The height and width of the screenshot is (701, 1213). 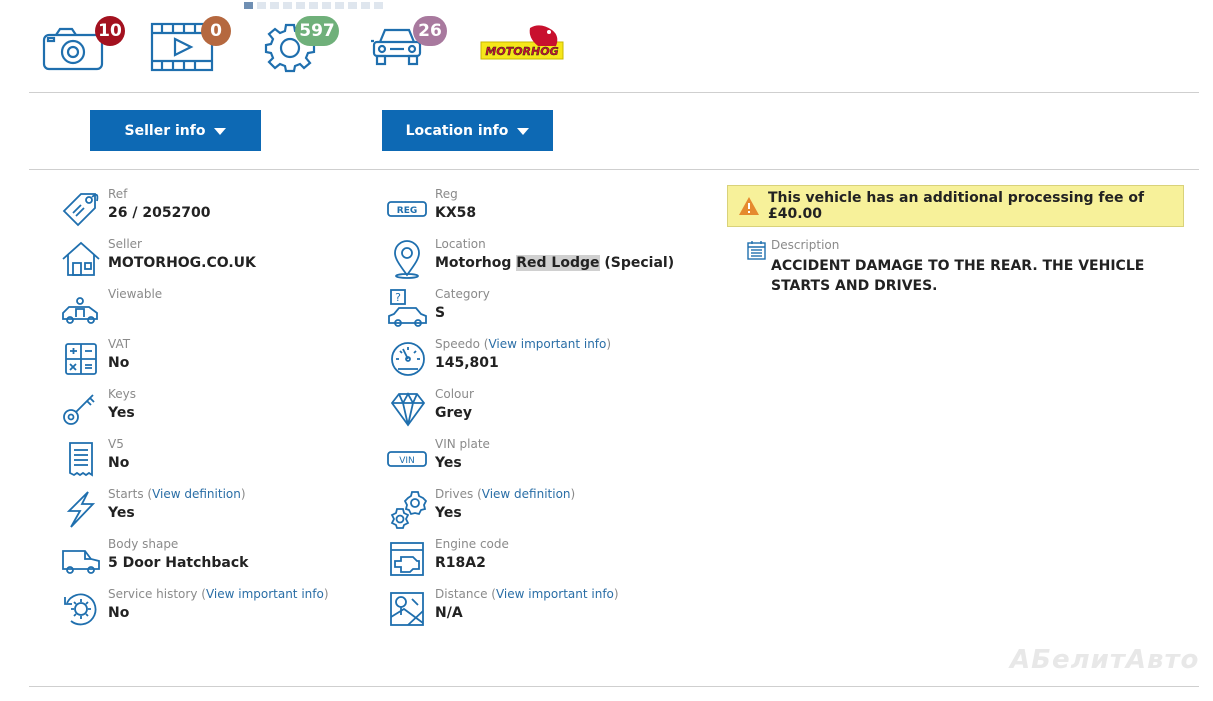 I want to click on detail-label: Service history (View important info), so click(x=218, y=594).